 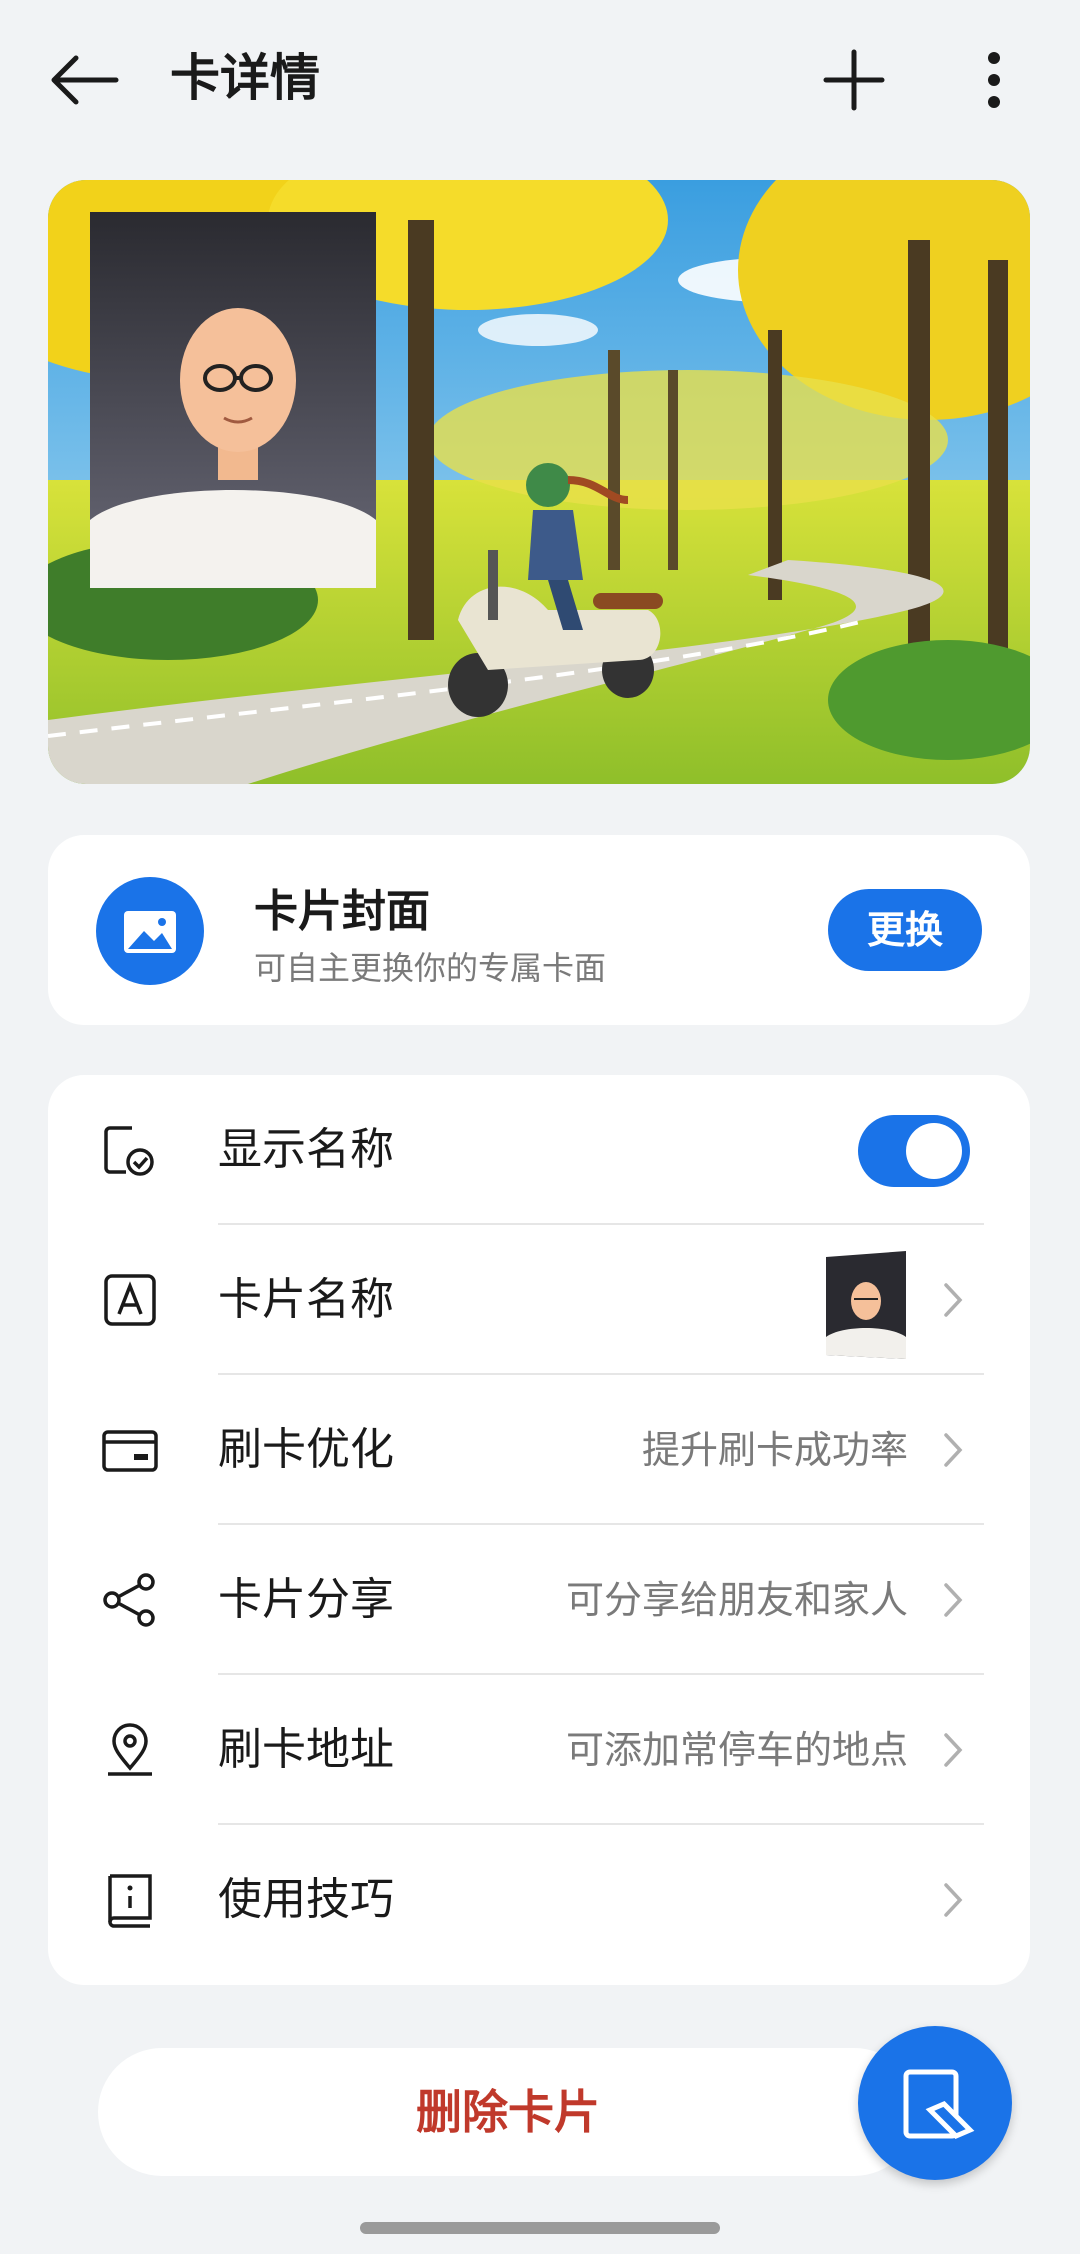 I want to click on more-vertical-icon, so click(x=994, y=80).